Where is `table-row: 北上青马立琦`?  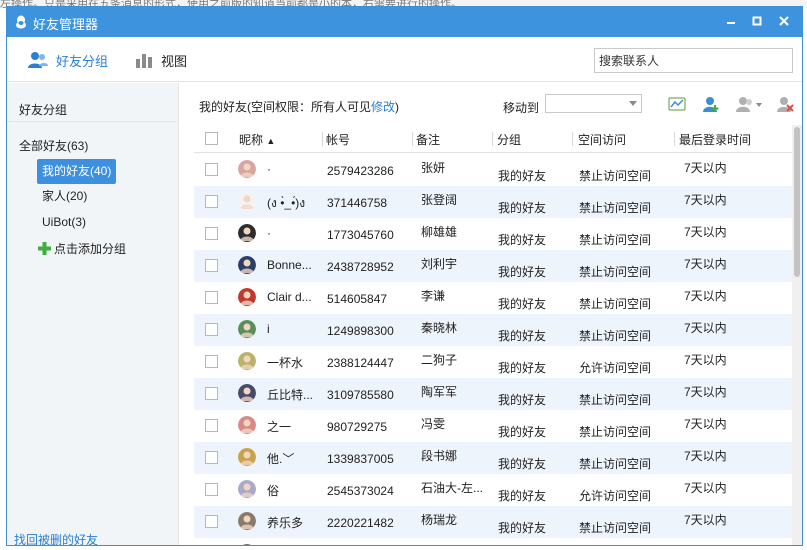
table-row: 北上青马立琦 is located at coordinates (494, 541).